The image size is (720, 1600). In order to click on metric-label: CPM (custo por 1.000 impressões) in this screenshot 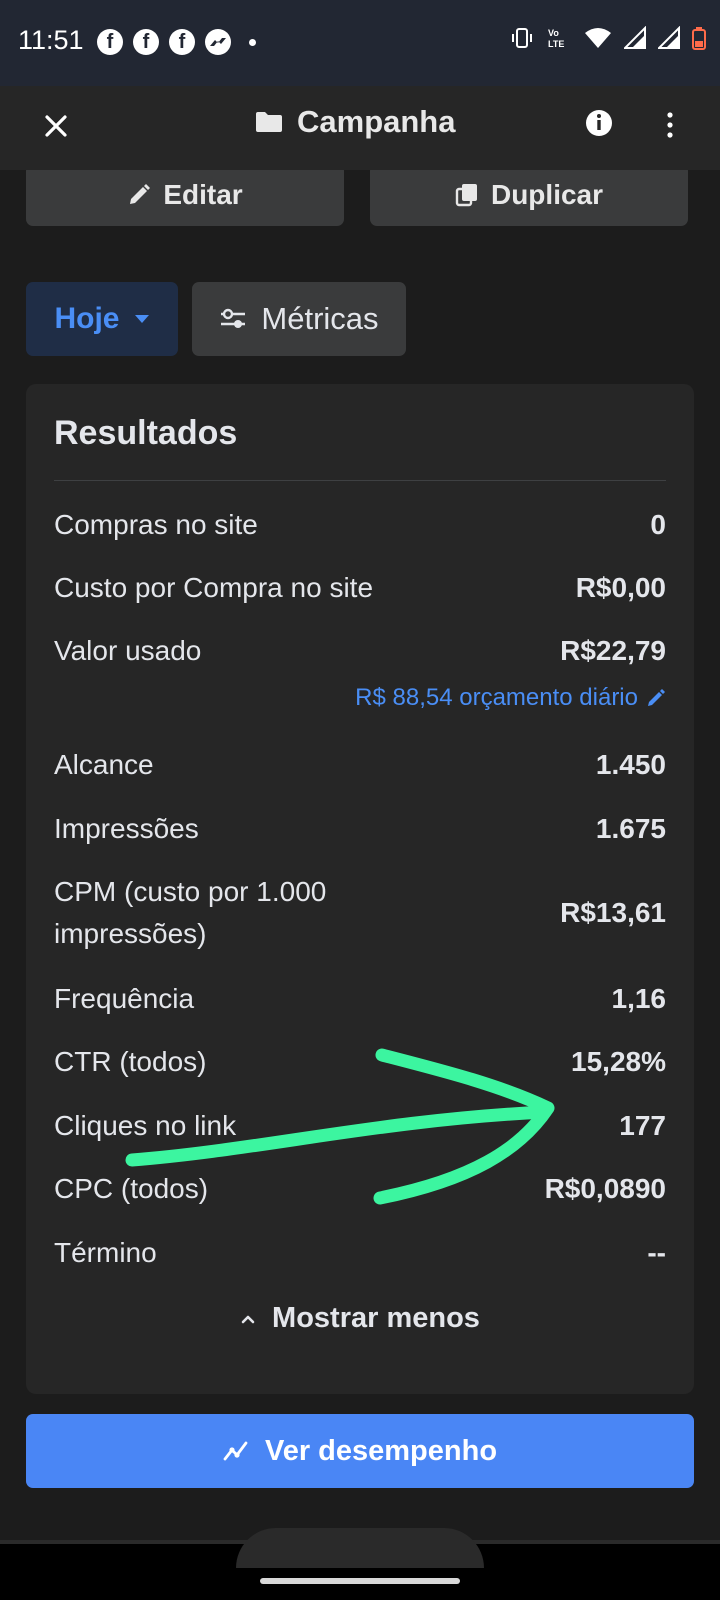, I will do `click(190, 912)`.